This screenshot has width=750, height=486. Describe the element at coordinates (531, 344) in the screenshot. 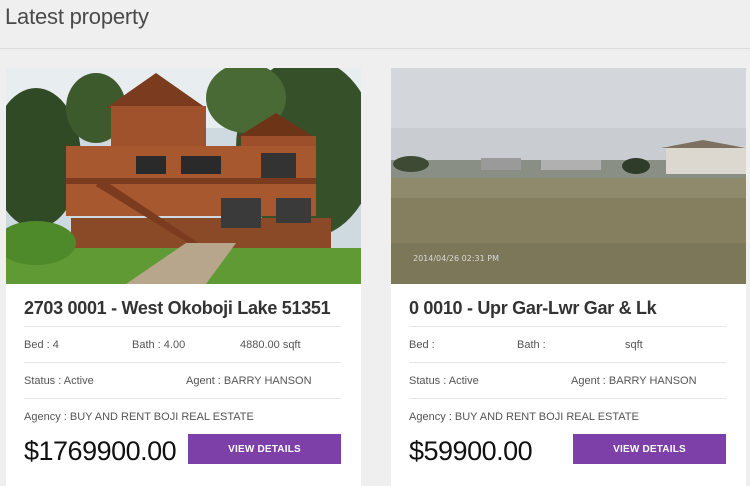

I see `bath-count: Bath :` at that location.